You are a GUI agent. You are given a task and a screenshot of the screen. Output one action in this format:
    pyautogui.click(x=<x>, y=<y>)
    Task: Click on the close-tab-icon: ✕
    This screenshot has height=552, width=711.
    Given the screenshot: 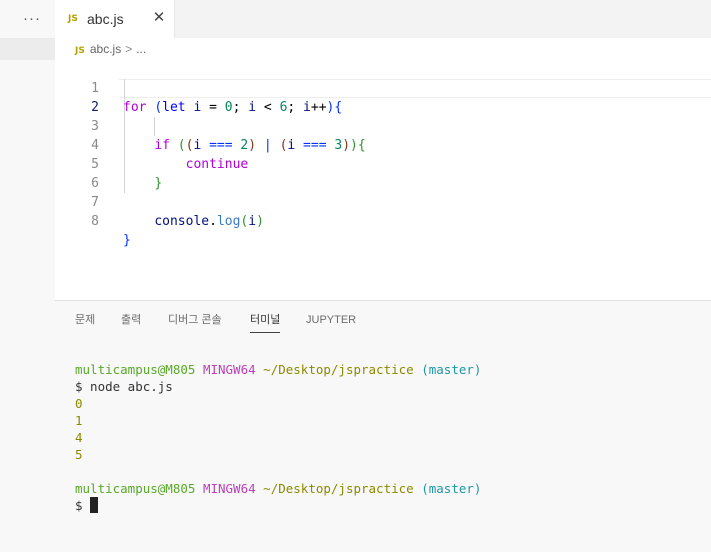 What is the action you would take?
    pyautogui.click(x=159, y=18)
    